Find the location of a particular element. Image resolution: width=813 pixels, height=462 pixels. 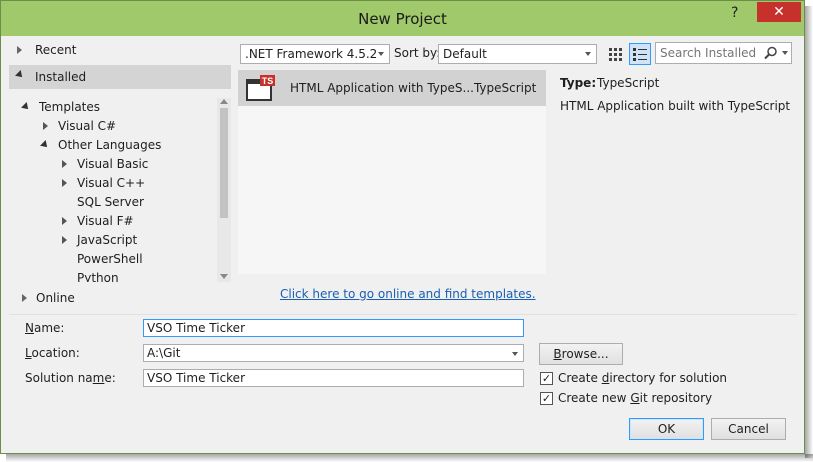

tree-item: Visual C# is located at coordinates (113, 126).